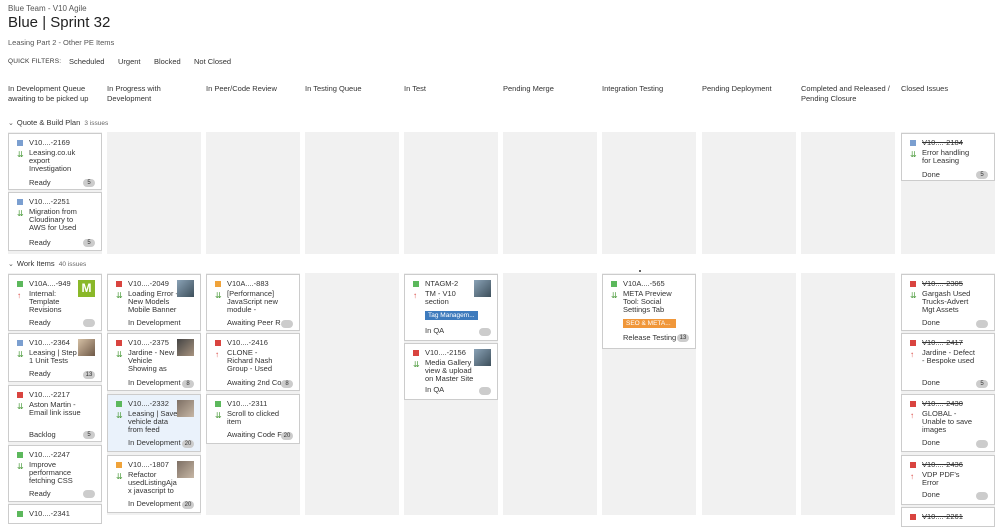 Image resolution: width=999 pixels, height=527 pixels. What do you see at coordinates (942, 404) in the screenshot?
I see `issue-key: V10....-2430` at bounding box center [942, 404].